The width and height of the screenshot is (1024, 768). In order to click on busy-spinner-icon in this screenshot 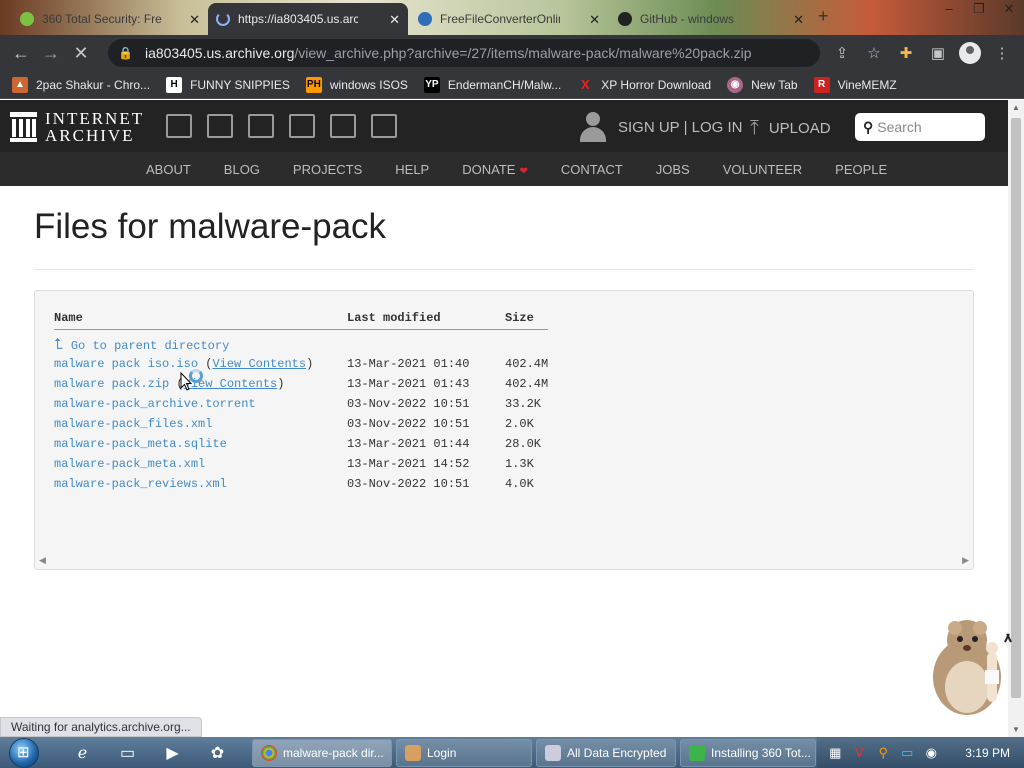, I will do `click(196, 376)`.